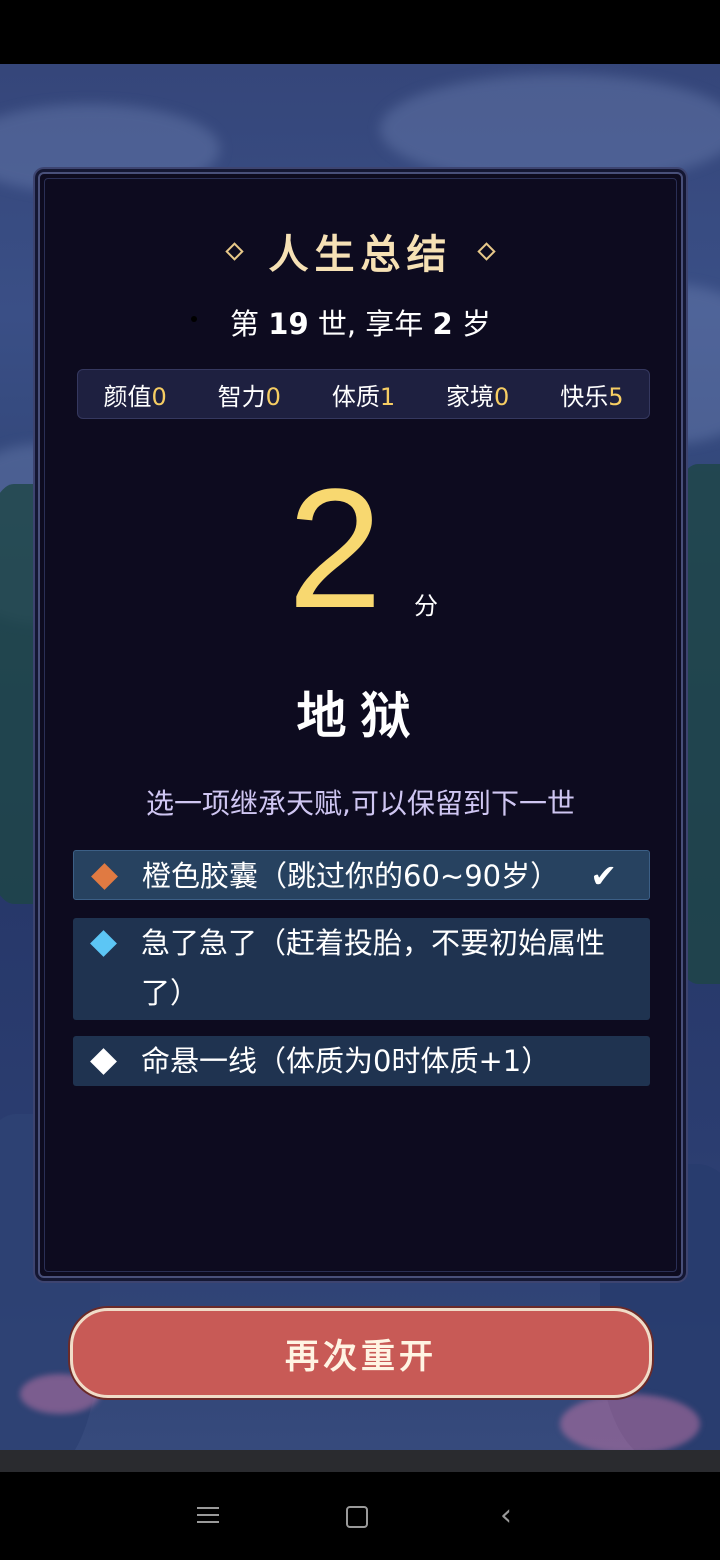 This screenshot has height=1560, width=720. What do you see at coordinates (370, 324) in the screenshot?
I see `life-mid: 世, 享年` at bounding box center [370, 324].